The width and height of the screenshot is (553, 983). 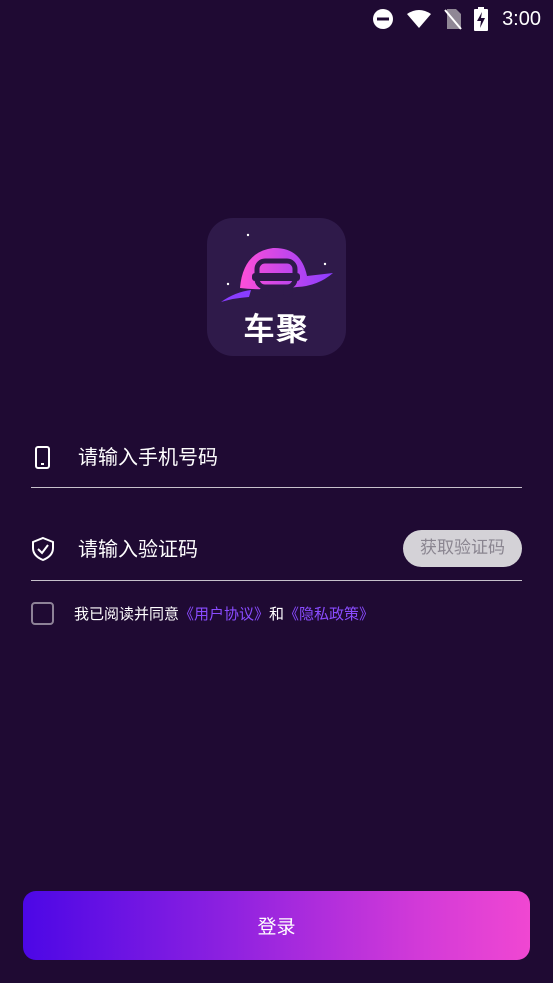 What do you see at coordinates (233, 549) in the screenshot?
I see `verification-code-input` at bounding box center [233, 549].